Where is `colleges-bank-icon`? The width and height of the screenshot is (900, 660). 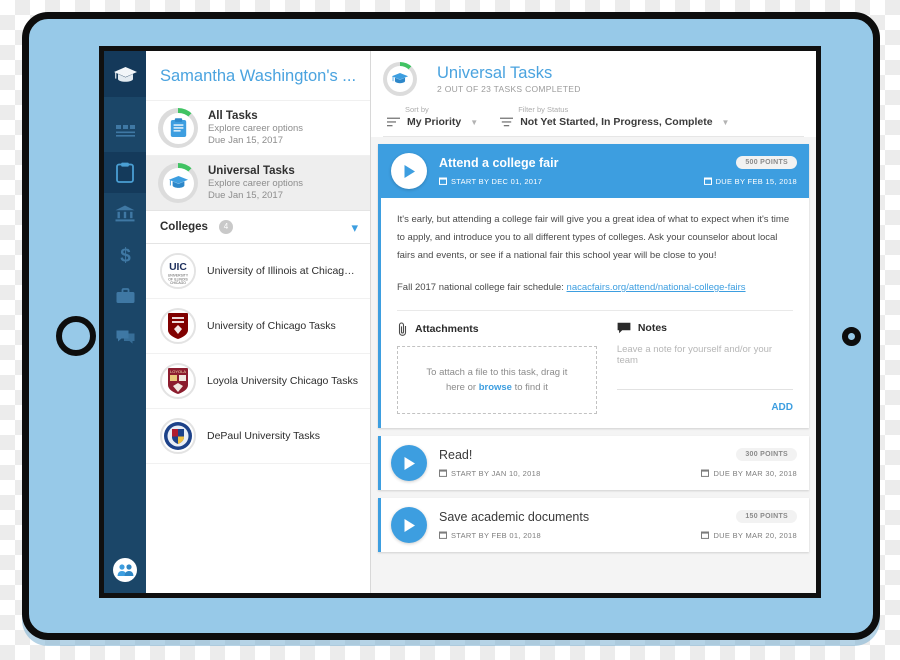 colleges-bank-icon is located at coordinates (125, 213).